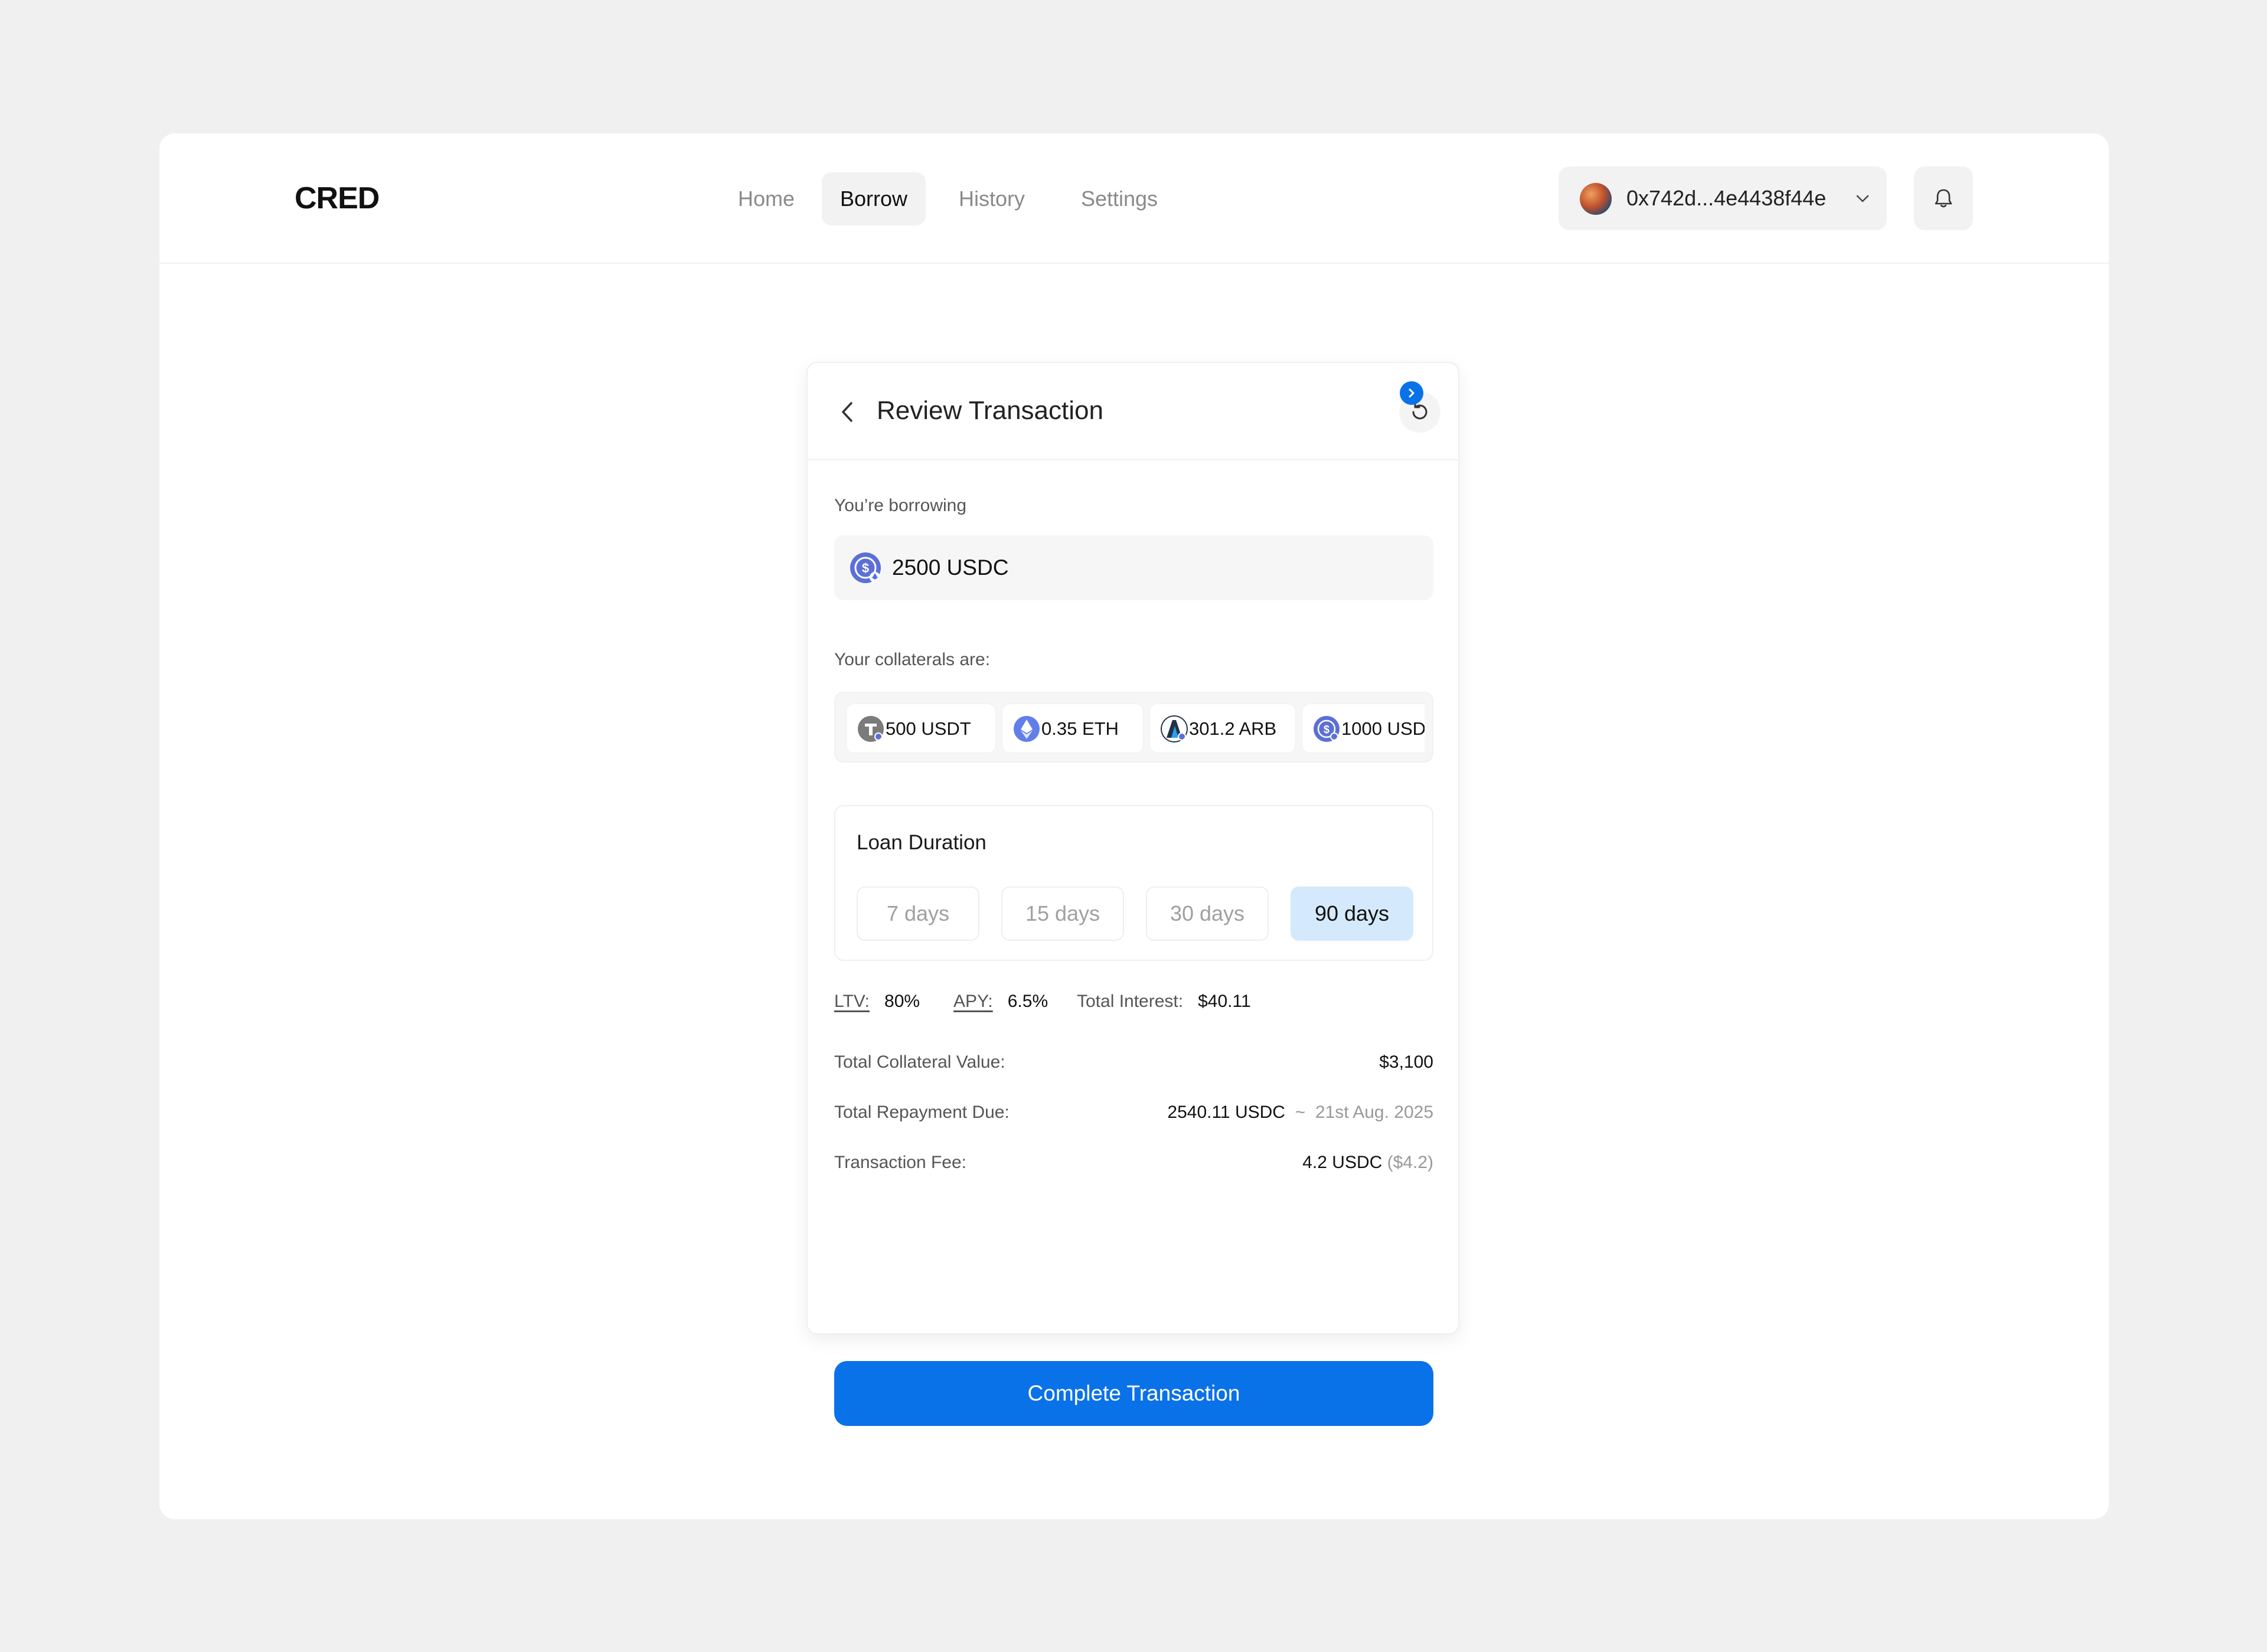 The width and height of the screenshot is (2267, 1652). What do you see at coordinates (1383, 728) in the screenshot?
I see `collateral-amount: 1000 USDC` at bounding box center [1383, 728].